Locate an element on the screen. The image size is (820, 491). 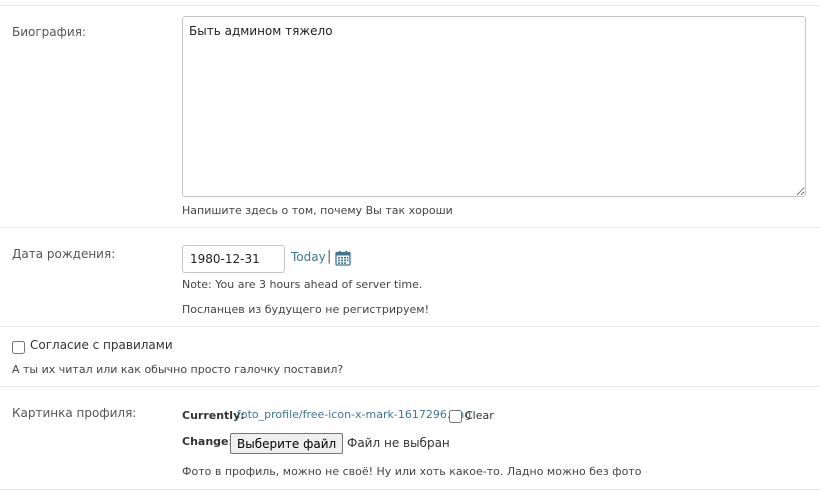
choose-file-button: Выберите файл is located at coordinates (287, 443).